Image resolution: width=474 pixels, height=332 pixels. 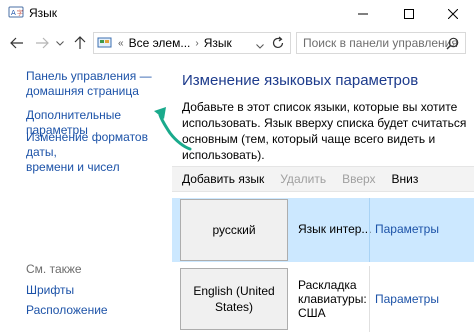 What do you see at coordinates (218, 43) in the screenshot?
I see `address-crumb-language: Язык` at bounding box center [218, 43].